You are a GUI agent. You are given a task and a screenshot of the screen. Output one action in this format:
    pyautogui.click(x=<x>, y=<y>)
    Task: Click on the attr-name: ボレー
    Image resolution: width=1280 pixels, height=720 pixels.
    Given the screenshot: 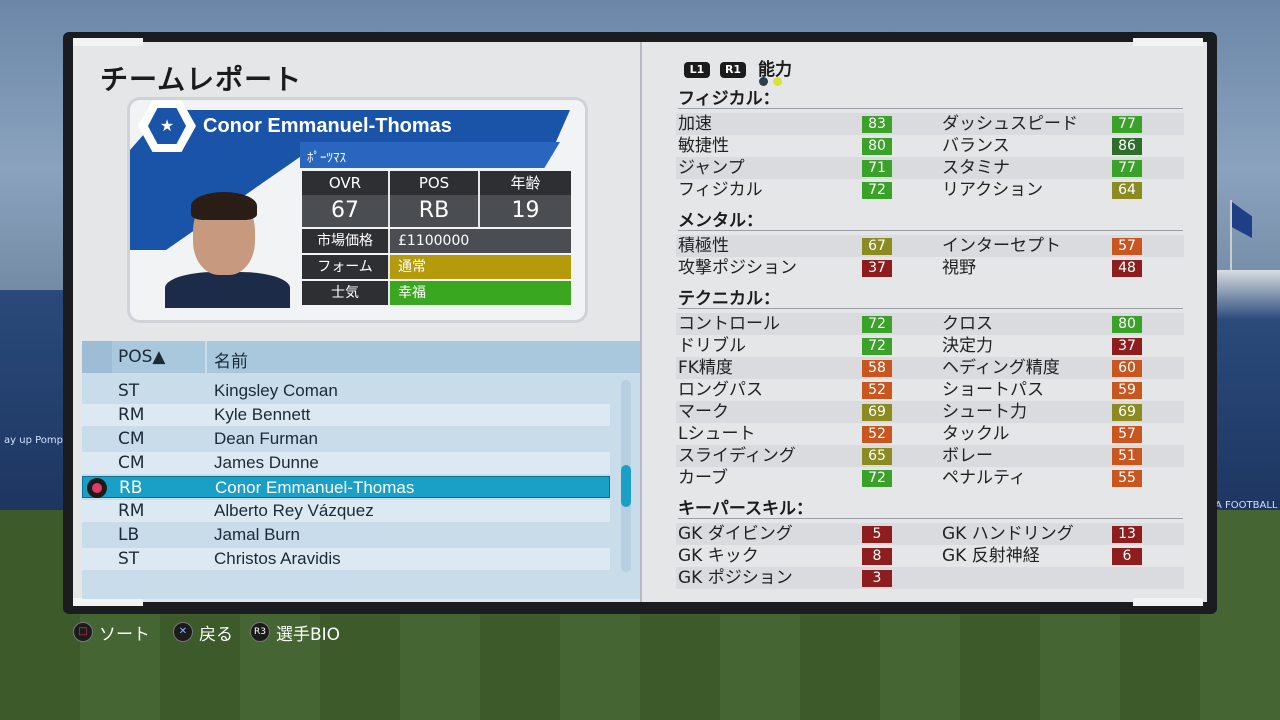 What is the action you would take?
    pyautogui.click(x=967, y=456)
    